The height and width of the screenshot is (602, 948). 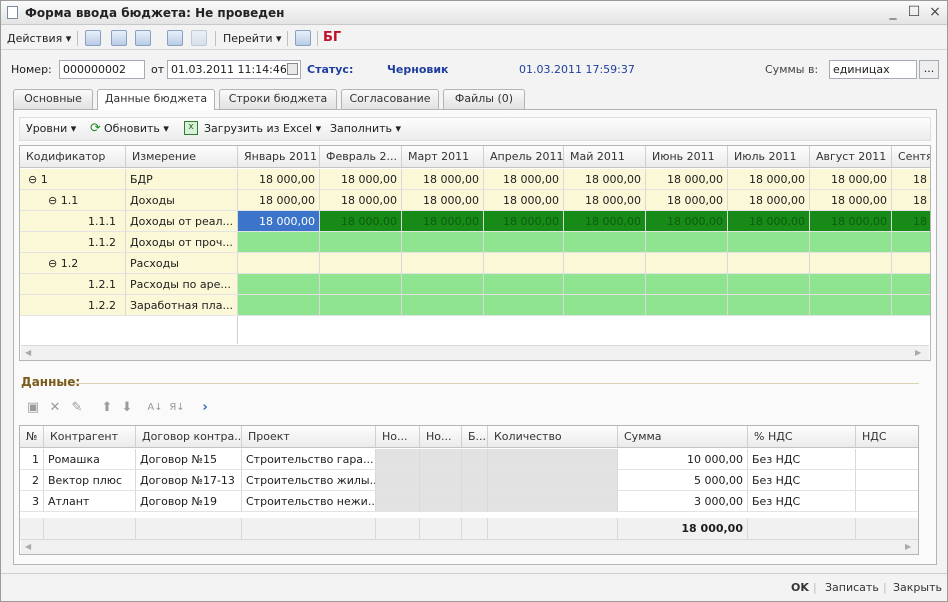 What do you see at coordinates (51, 128) in the screenshot?
I see `levels-menu: Уровни ▾` at bounding box center [51, 128].